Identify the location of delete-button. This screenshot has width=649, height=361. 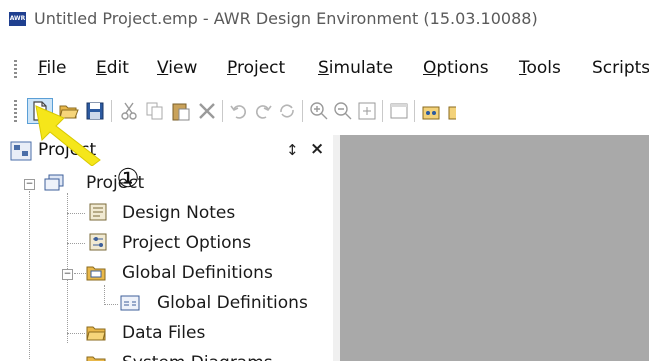
(207, 111).